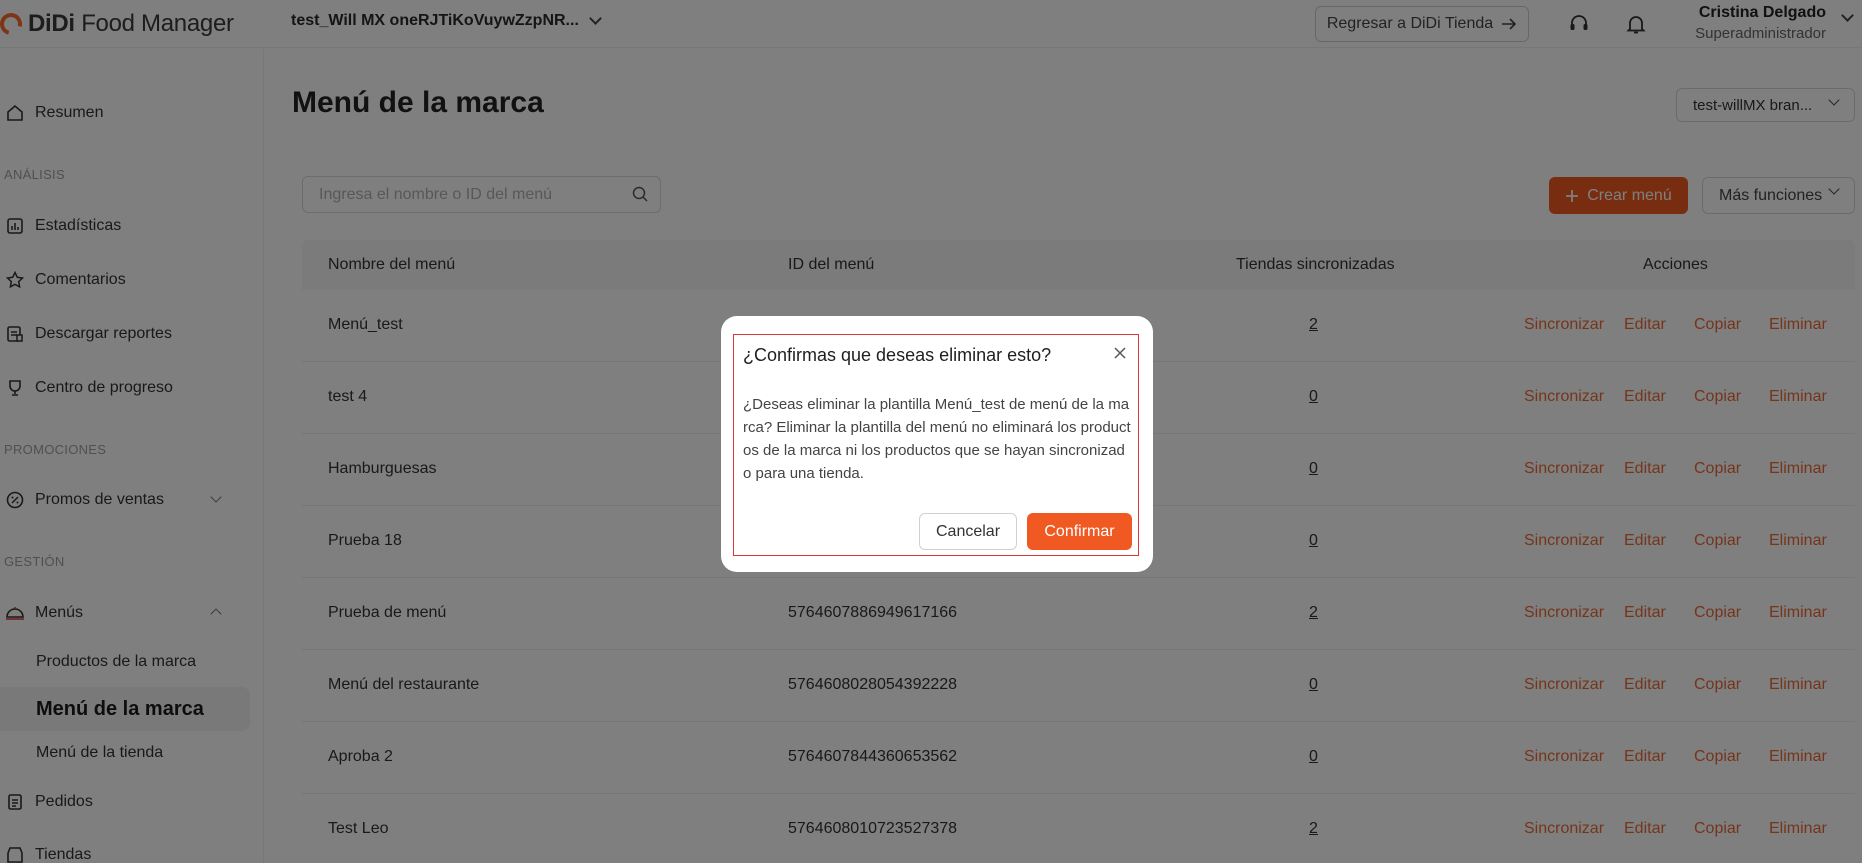 Image resolution: width=1862 pixels, height=863 pixels. I want to click on close-icon, so click(1120, 353).